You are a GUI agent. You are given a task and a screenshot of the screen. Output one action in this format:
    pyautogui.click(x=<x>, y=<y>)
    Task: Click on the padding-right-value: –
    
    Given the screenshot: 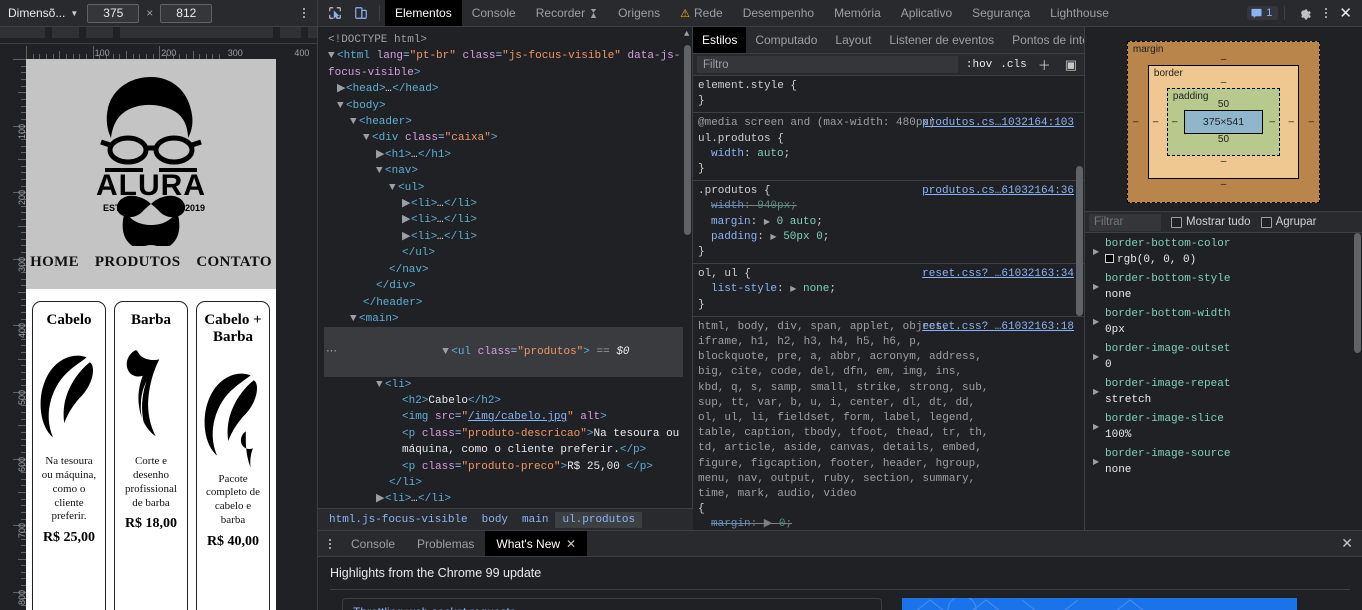 What is the action you would take?
    pyautogui.click(x=1273, y=122)
    